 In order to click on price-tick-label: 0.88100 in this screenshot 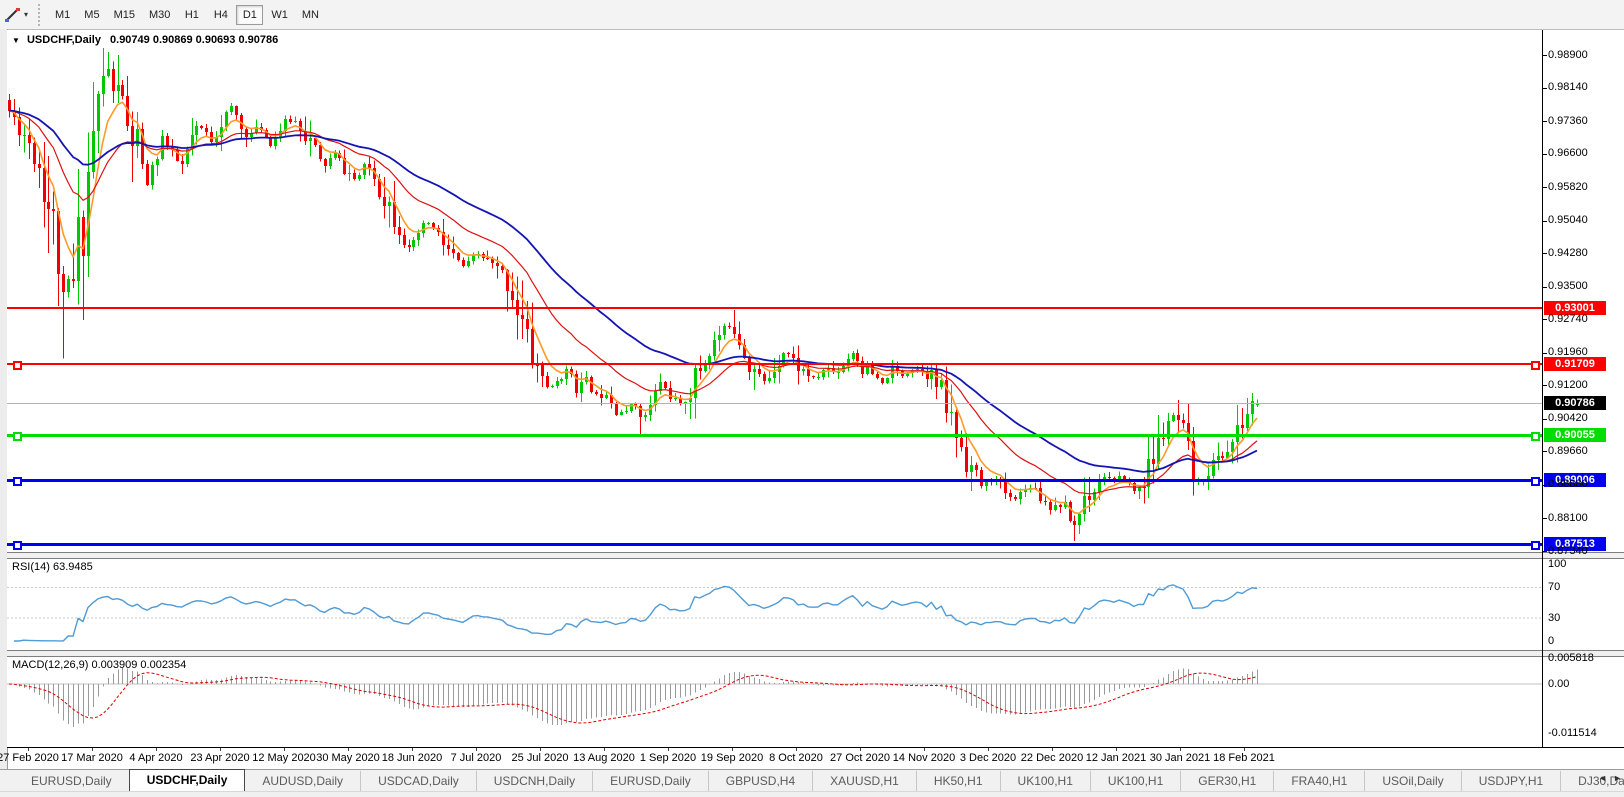, I will do `click(1568, 517)`.